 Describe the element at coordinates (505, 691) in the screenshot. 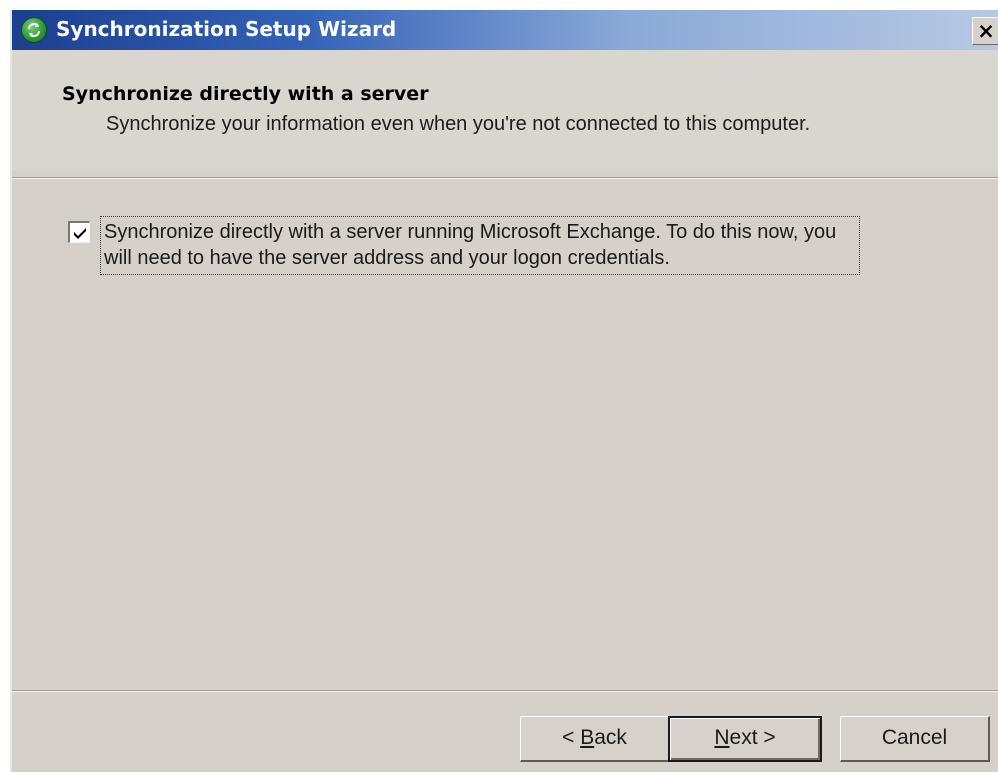

I see `footer-divider` at that location.